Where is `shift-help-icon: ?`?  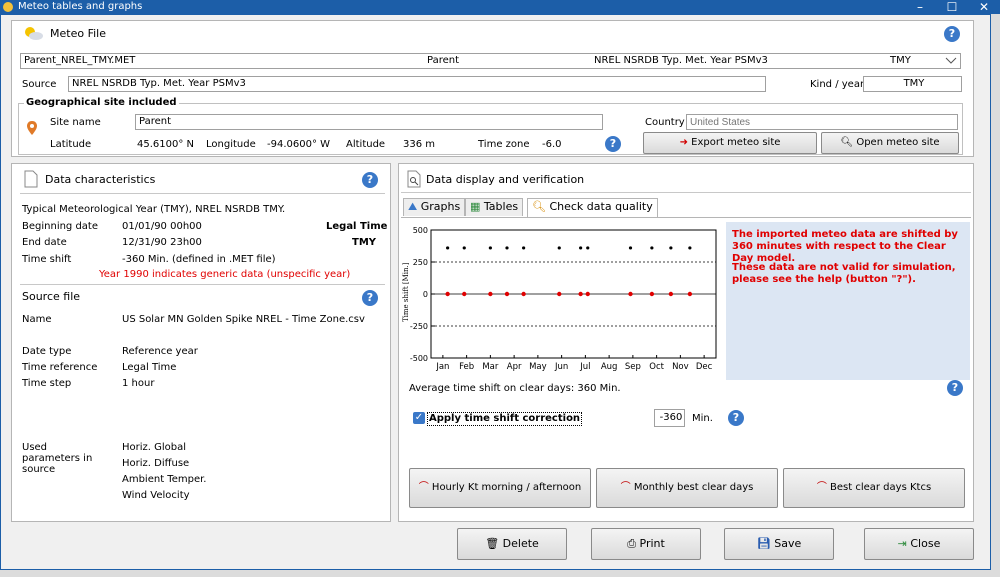
shift-help-icon: ? is located at coordinates (736, 418).